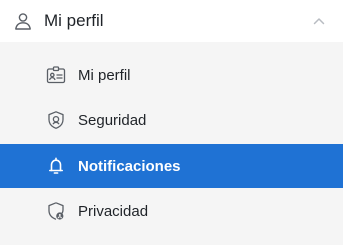  I want to click on menu-item-label: Mi perfil, so click(104, 75).